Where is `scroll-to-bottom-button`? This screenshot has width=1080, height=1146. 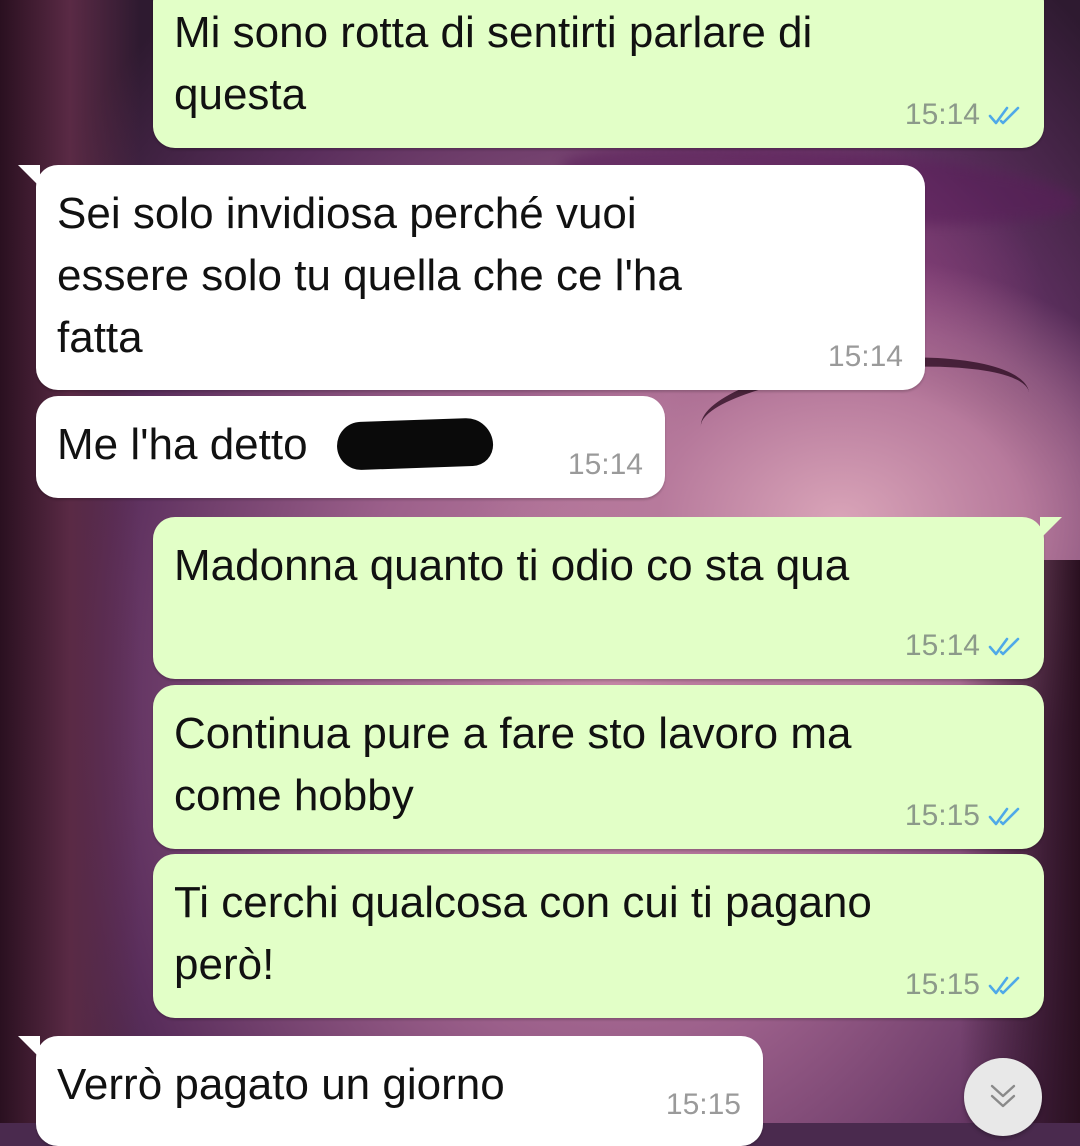 scroll-to-bottom-button is located at coordinates (1003, 1097).